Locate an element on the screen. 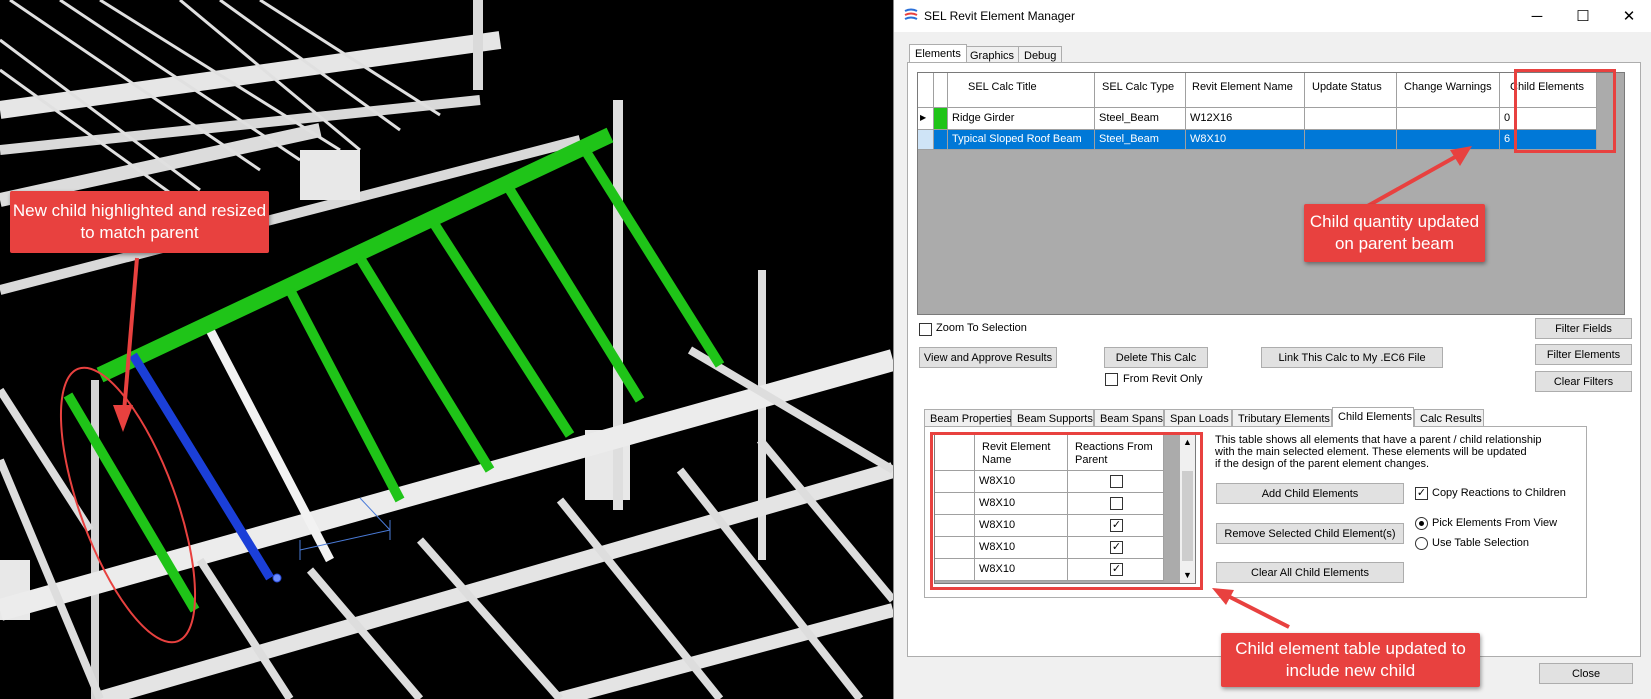  child-grid-scrollbar: ▲ ▼ is located at coordinates (1187, 509).